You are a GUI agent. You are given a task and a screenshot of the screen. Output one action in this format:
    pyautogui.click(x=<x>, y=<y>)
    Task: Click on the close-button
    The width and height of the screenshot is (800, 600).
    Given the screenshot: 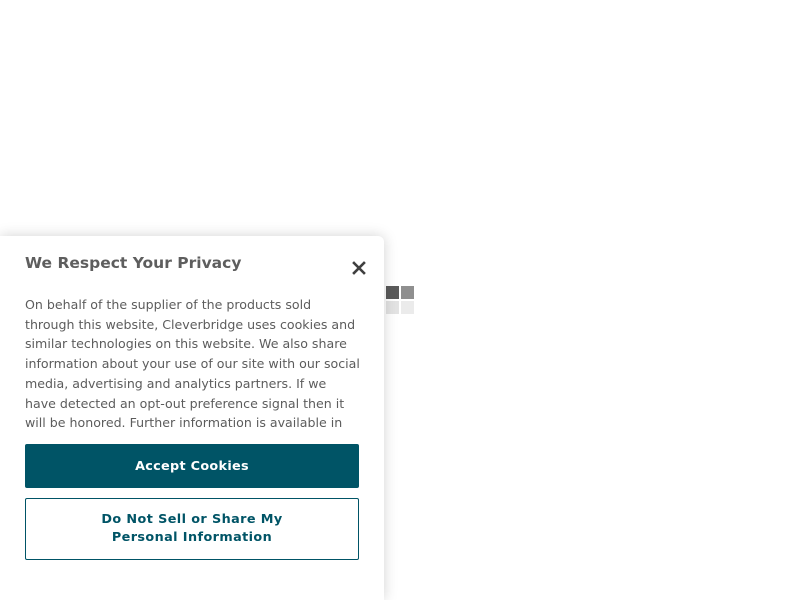 What is the action you would take?
    pyautogui.click(x=359, y=267)
    